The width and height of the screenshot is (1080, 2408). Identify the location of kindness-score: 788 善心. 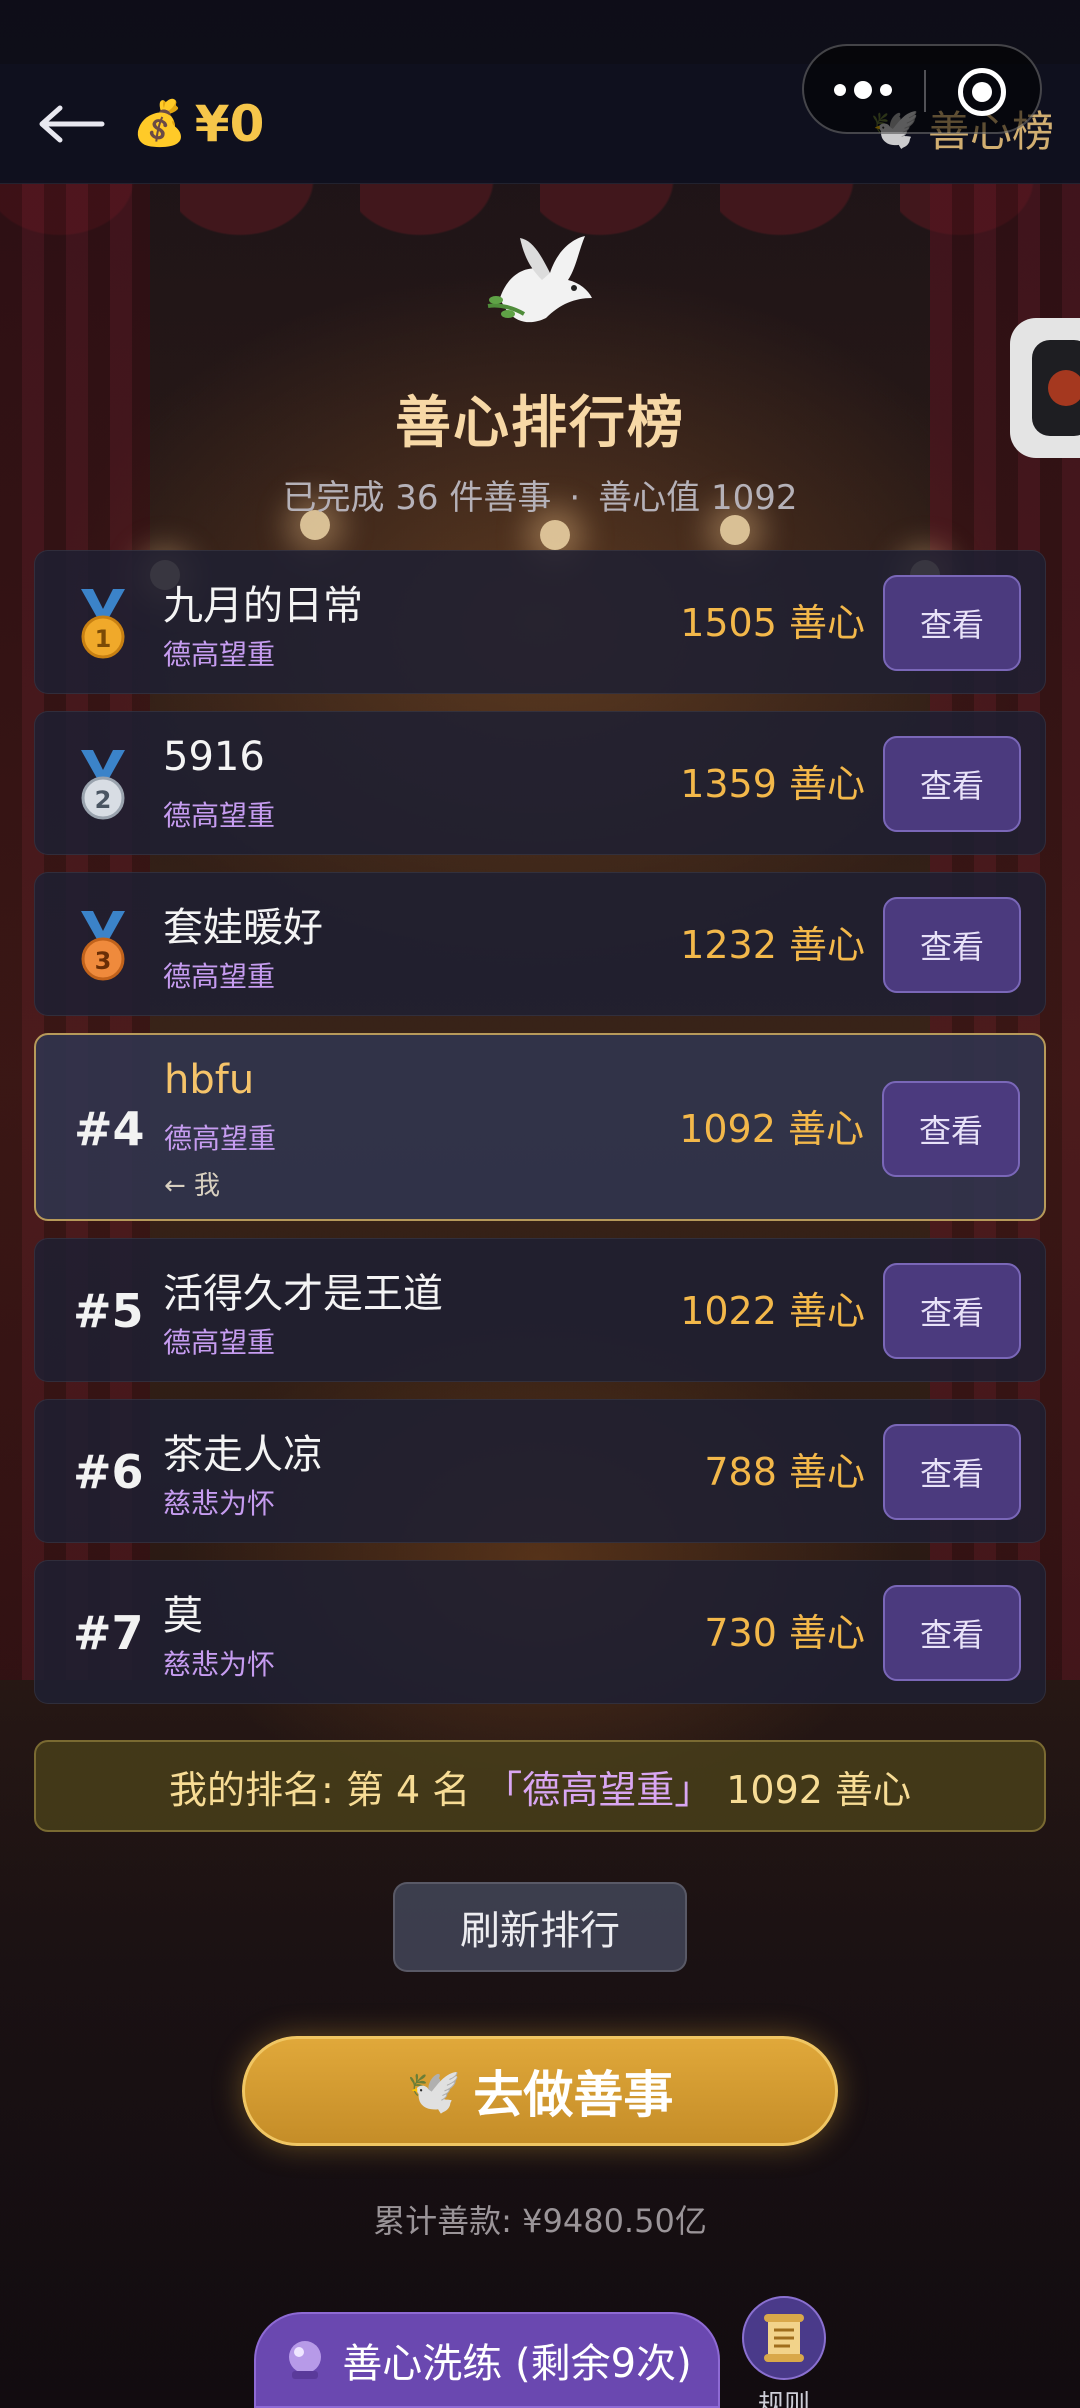
(784, 1472).